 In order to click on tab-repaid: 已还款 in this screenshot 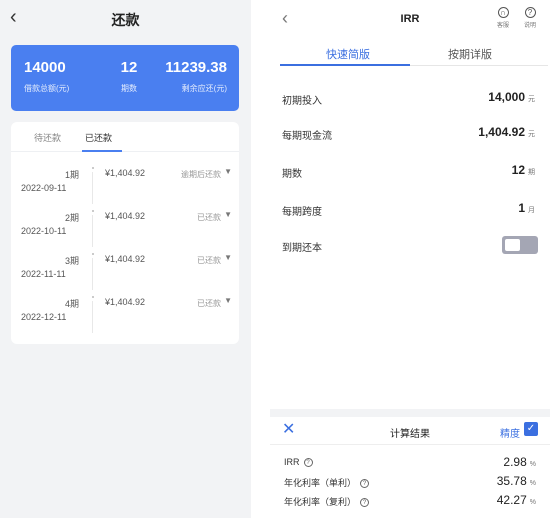, I will do `click(98, 137)`.